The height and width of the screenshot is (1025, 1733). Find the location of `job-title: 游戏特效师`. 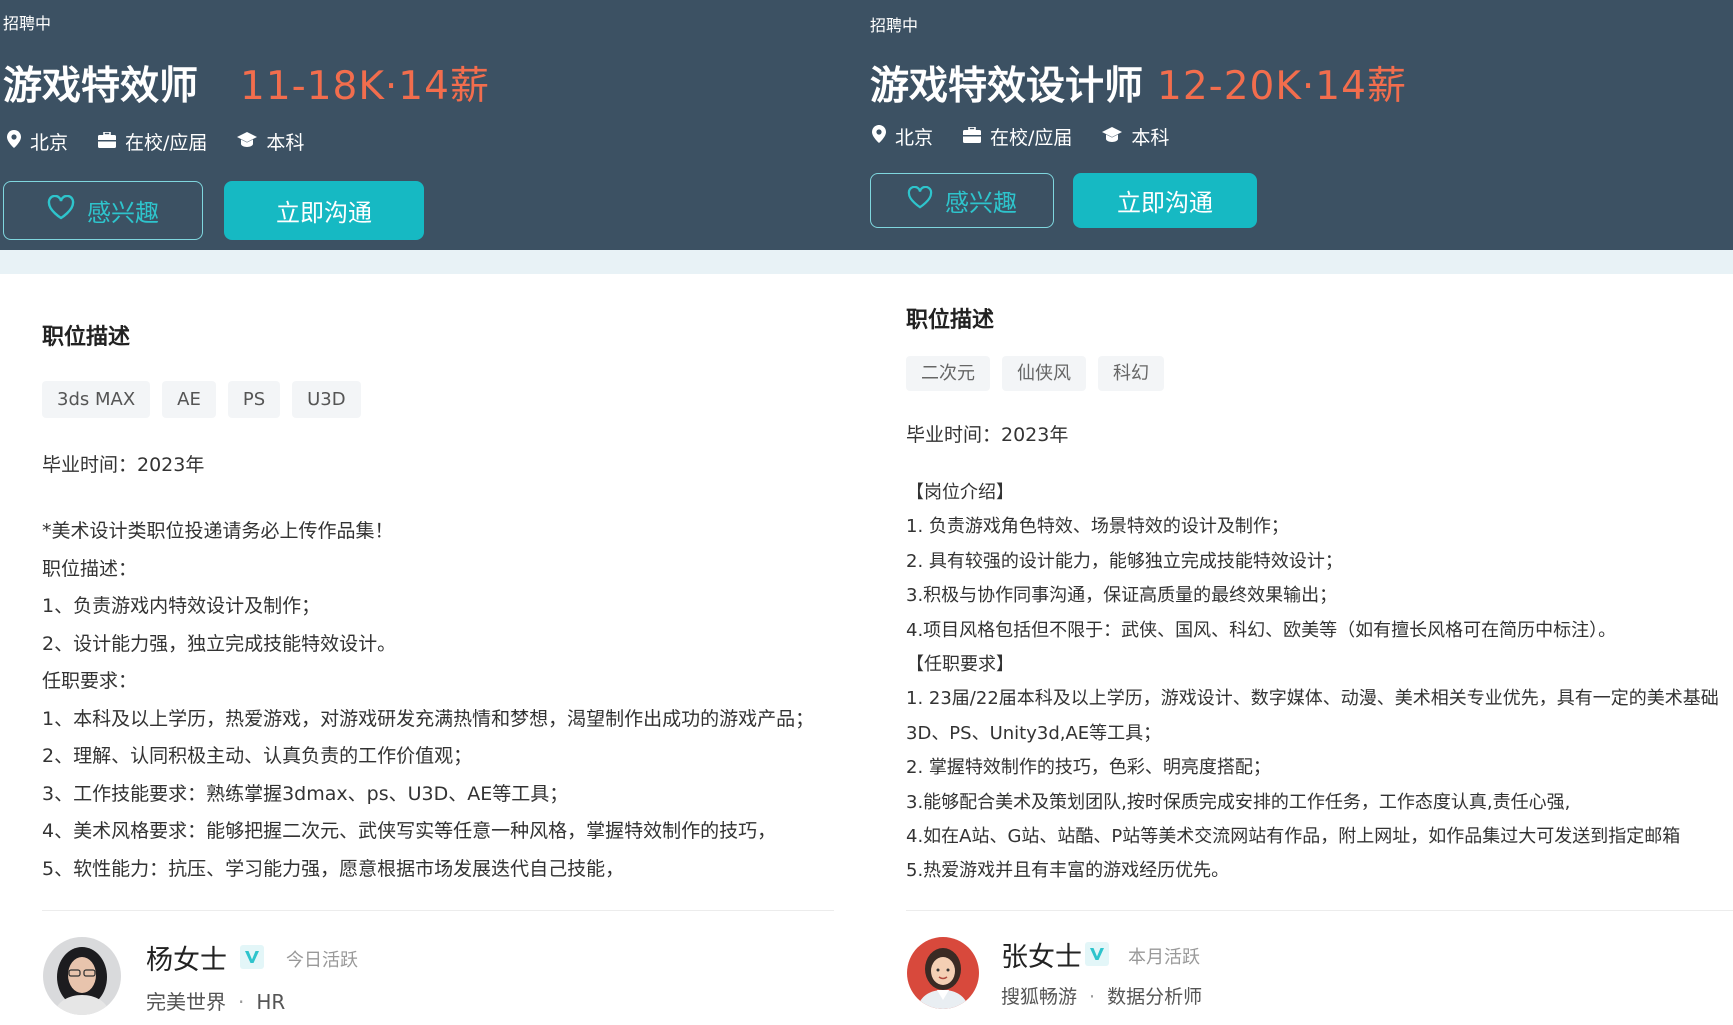

job-title: 游戏特效师 is located at coordinates (101, 86).